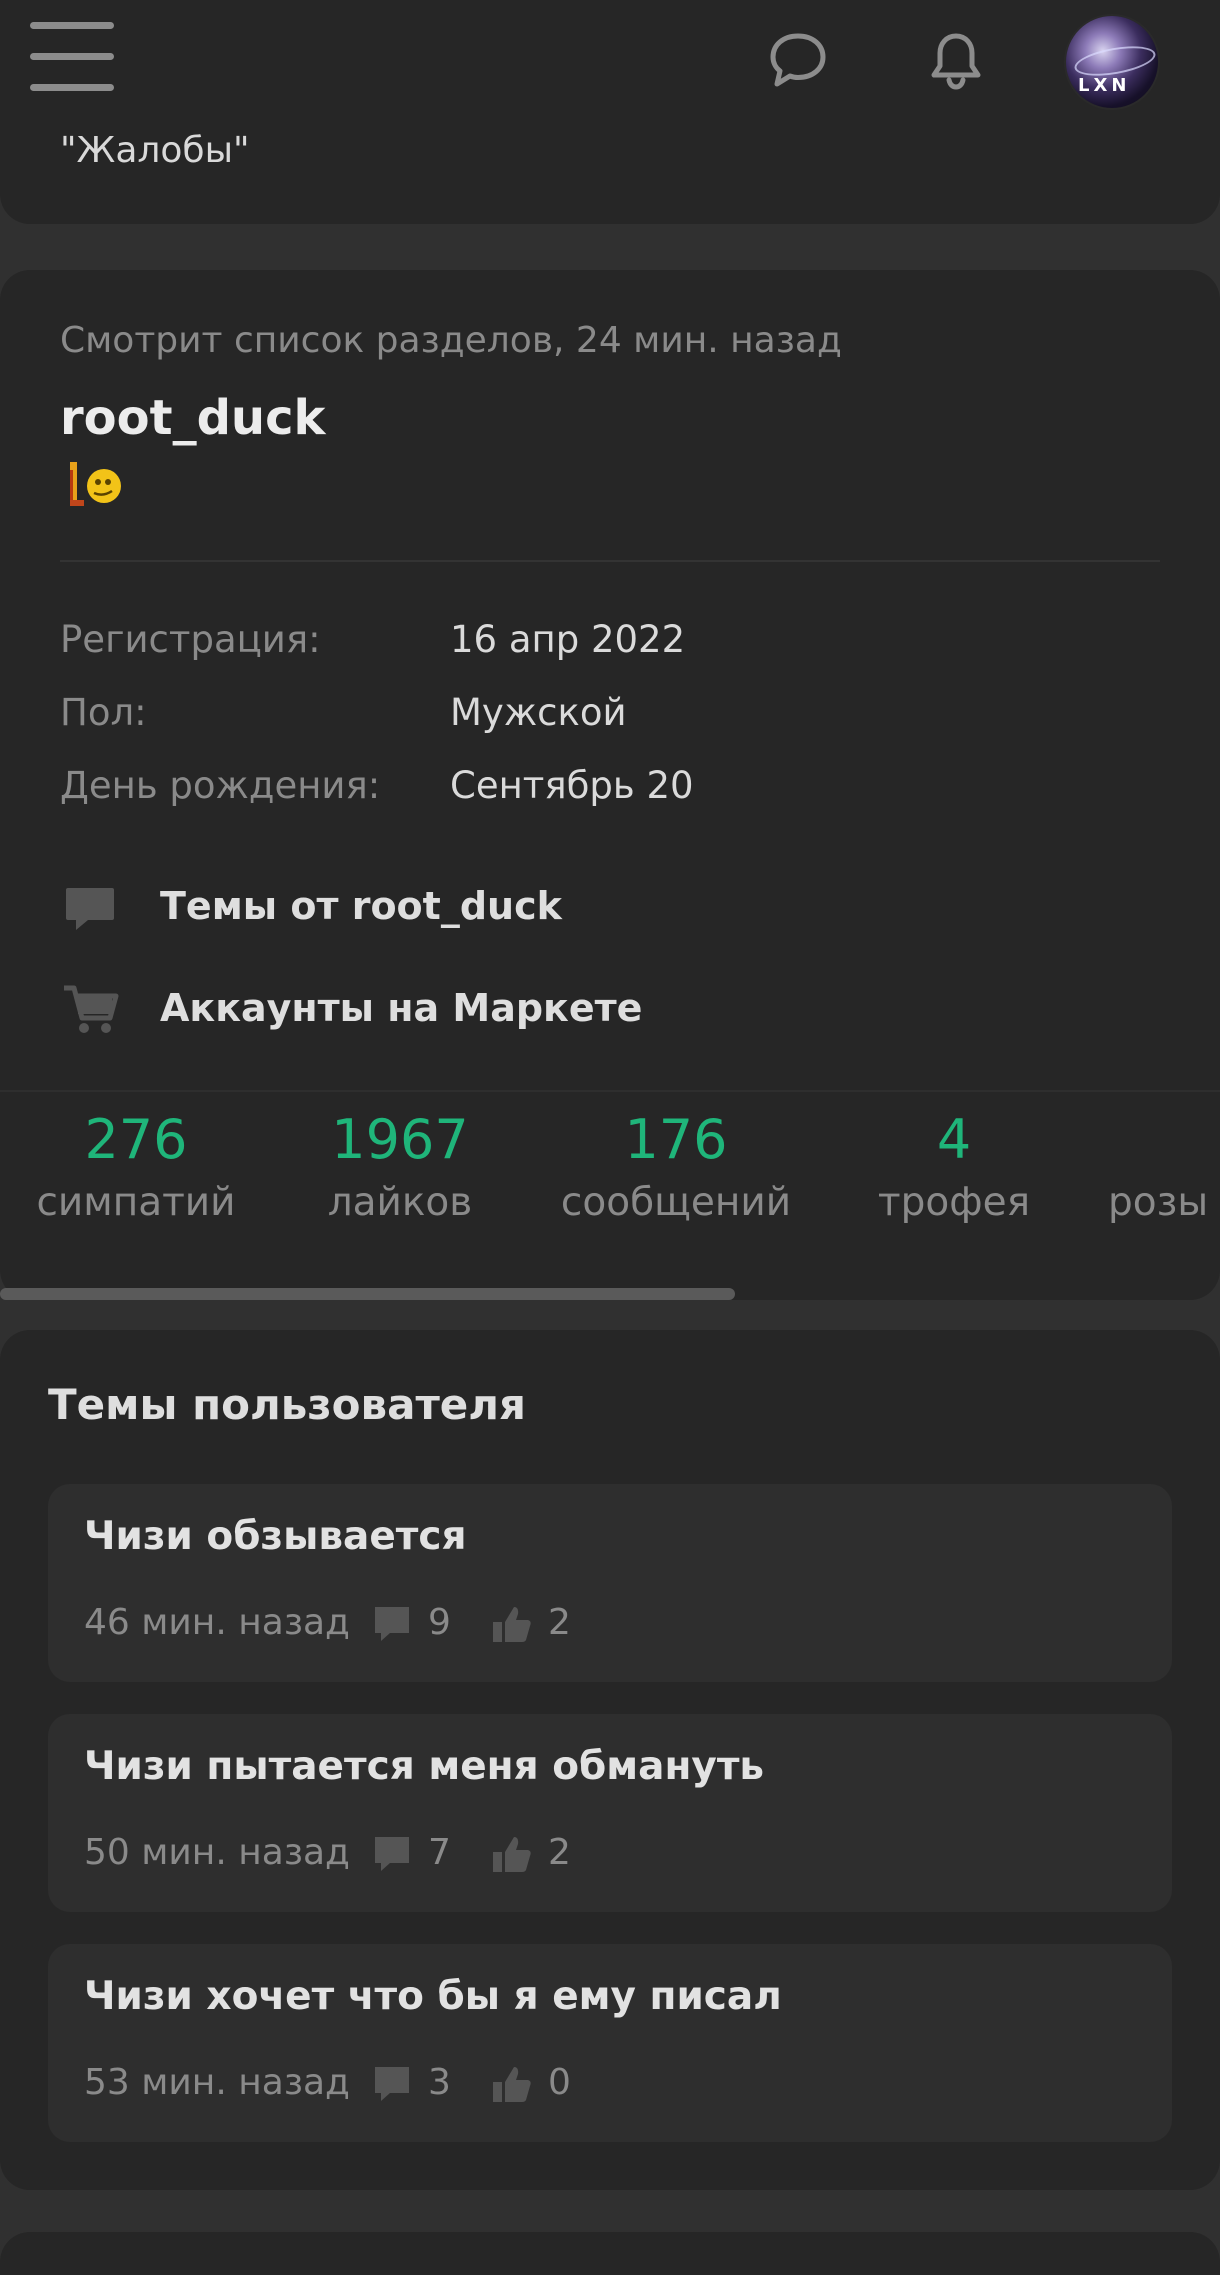  I want to click on user-badge-icon, so click(96, 484).